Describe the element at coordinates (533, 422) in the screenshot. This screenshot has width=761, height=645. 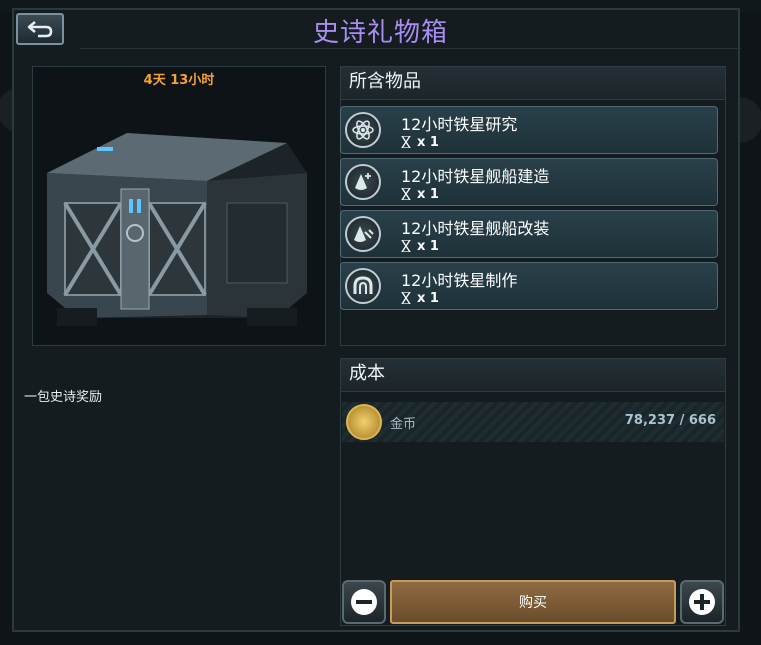
I see `cost-row: 金币 78,237 / 666` at that location.